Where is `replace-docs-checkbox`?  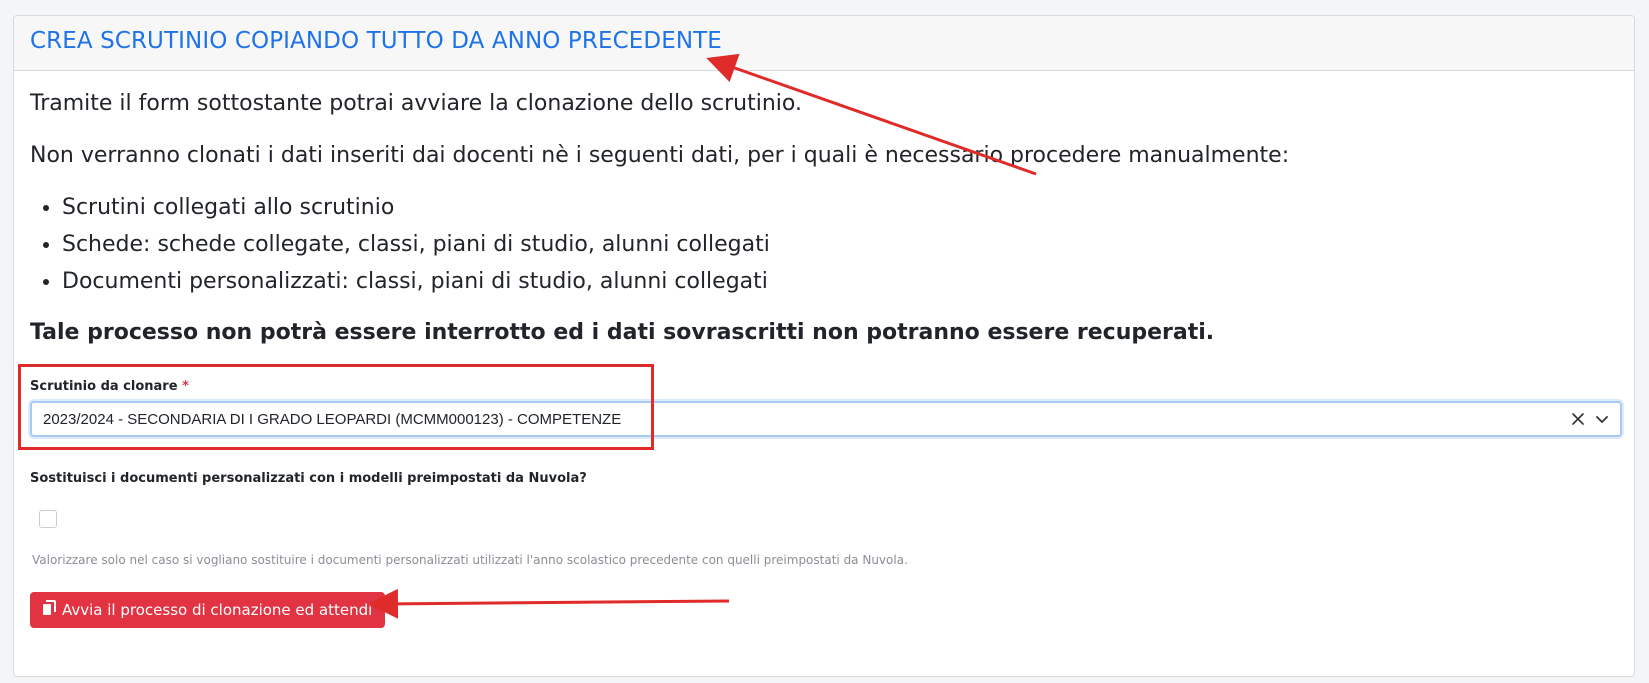
replace-docs-checkbox is located at coordinates (48, 519).